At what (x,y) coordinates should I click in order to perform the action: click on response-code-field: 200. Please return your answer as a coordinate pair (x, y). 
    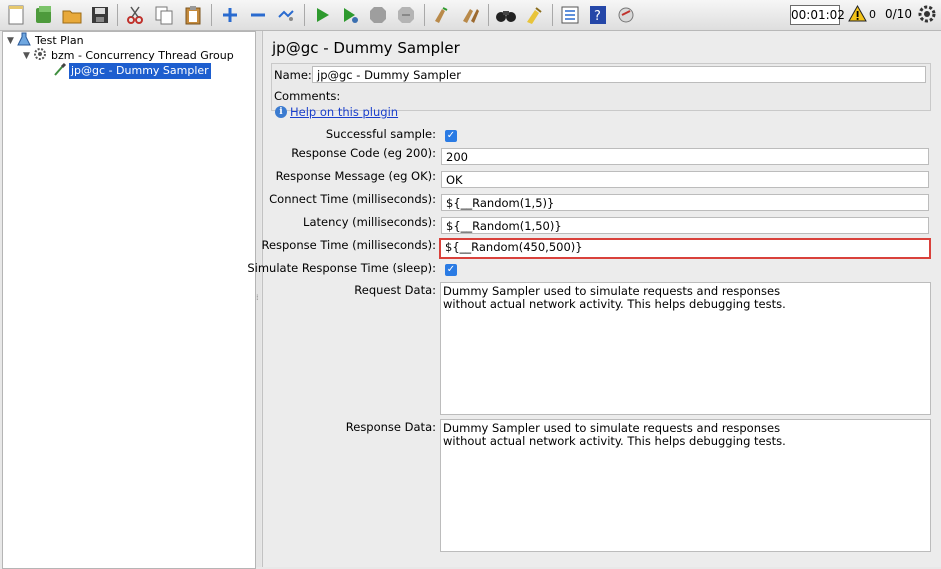
    Looking at the image, I should click on (685, 156).